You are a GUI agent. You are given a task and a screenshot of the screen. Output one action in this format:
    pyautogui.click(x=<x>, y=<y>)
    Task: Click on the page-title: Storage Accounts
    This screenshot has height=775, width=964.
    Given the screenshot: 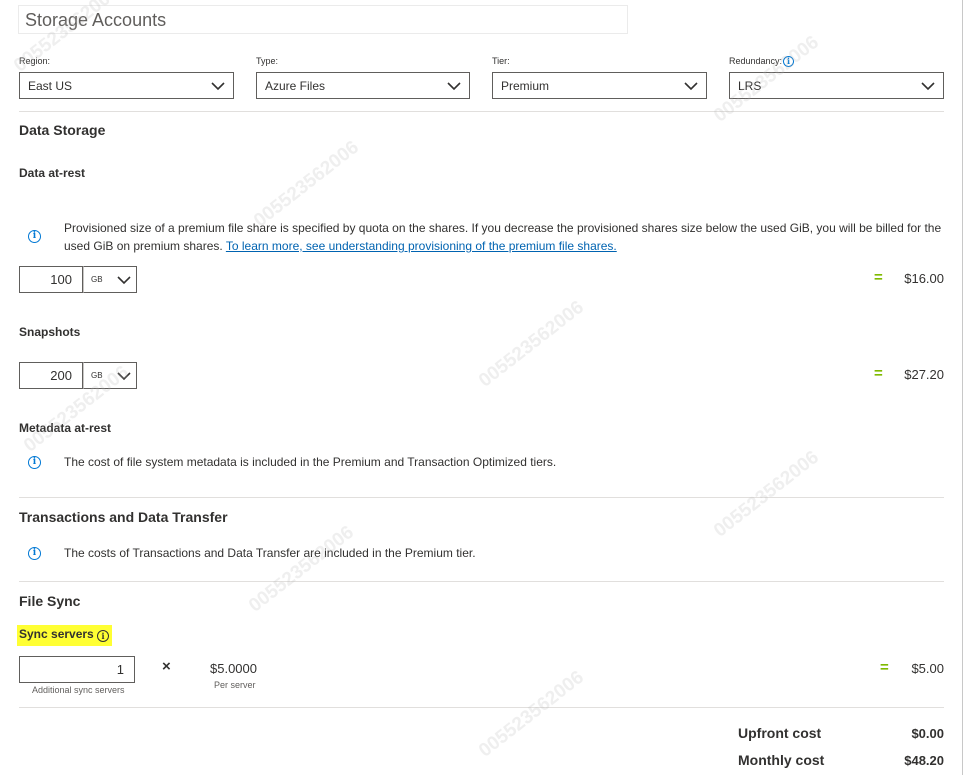 What is the action you would take?
    pyautogui.click(x=323, y=19)
    